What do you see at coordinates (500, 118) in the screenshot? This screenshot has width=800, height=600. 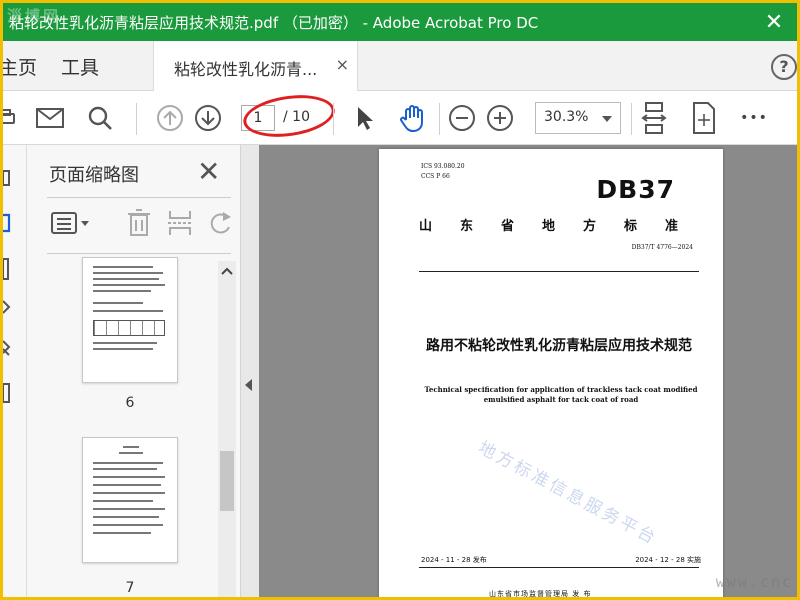 I see `zoom-in-icon` at bounding box center [500, 118].